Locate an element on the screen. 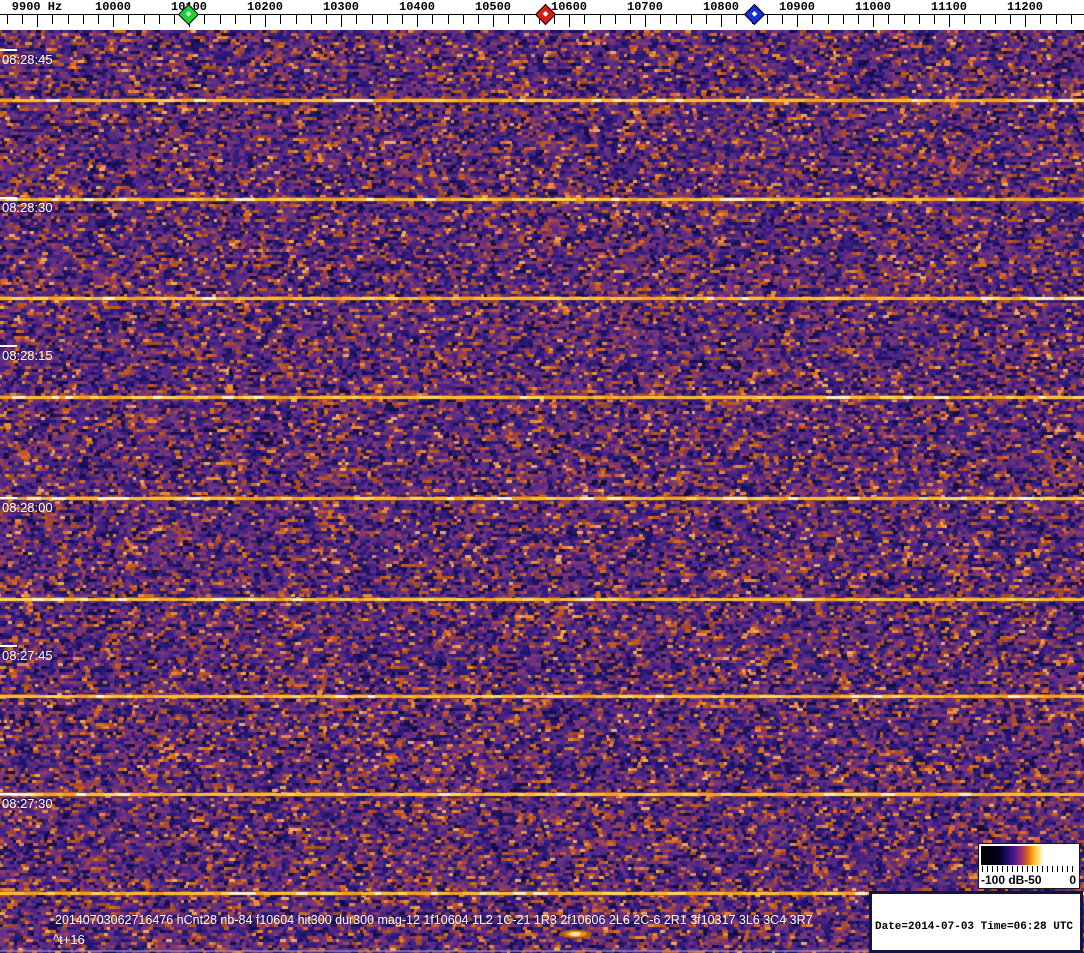 The width and height of the screenshot is (1084, 953). ruler-label: 10600 is located at coordinates (569, 7).